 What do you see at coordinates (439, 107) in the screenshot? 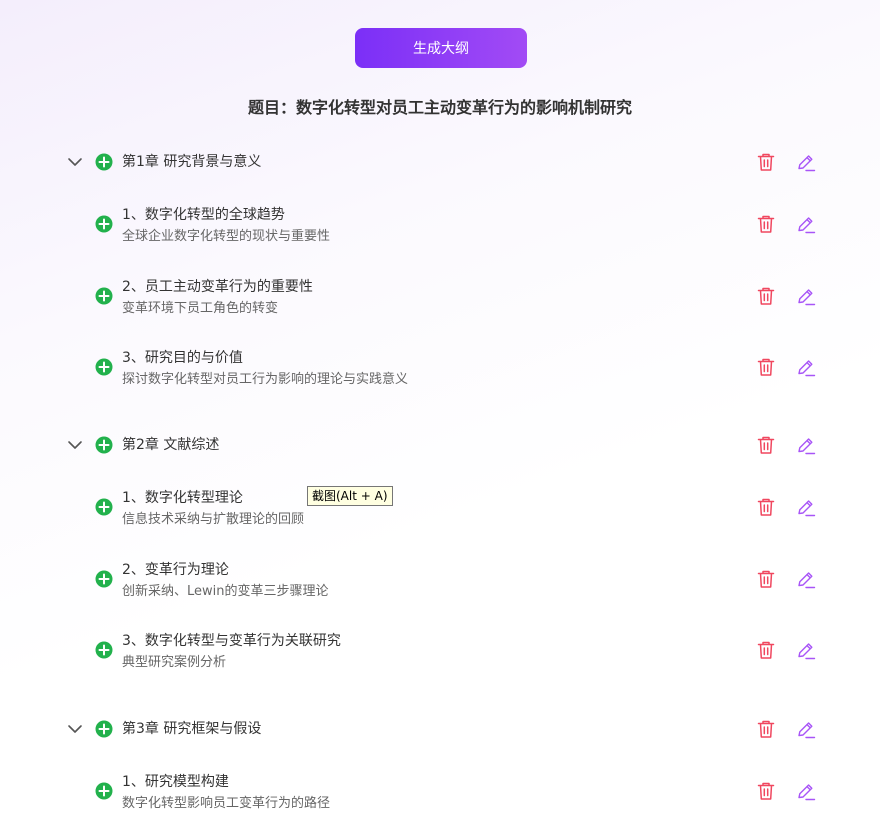
I see `page-title: 题目：数字化转型对员工主动变革行为的影响机制研究` at bounding box center [439, 107].